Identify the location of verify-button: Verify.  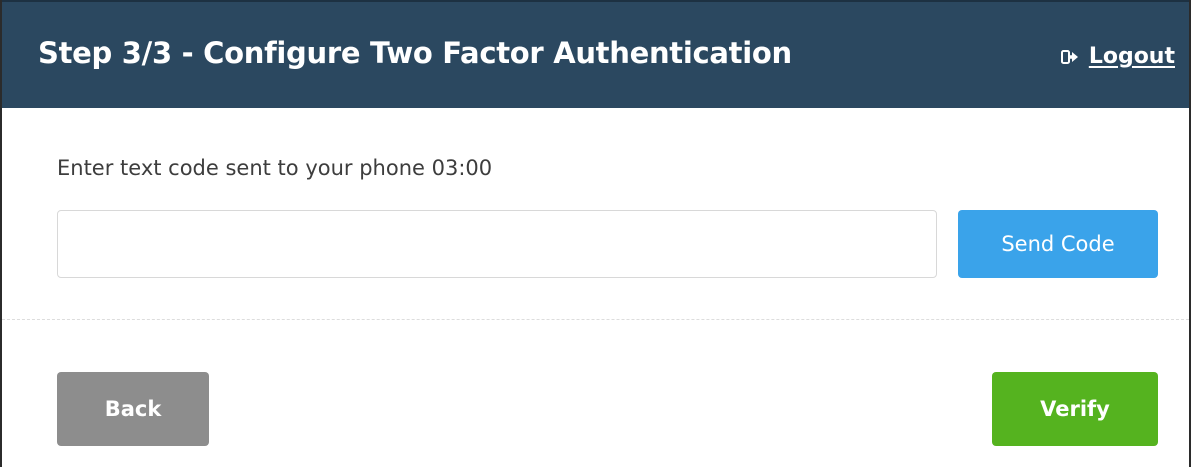
(1075, 409).